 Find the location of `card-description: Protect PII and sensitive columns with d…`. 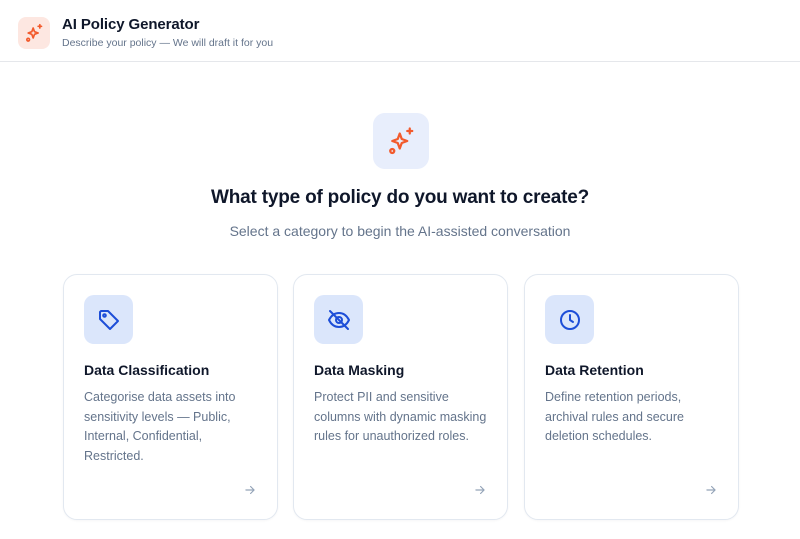

card-description: Protect PII and sensitive columns with d… is located at coordinates (400, 416).